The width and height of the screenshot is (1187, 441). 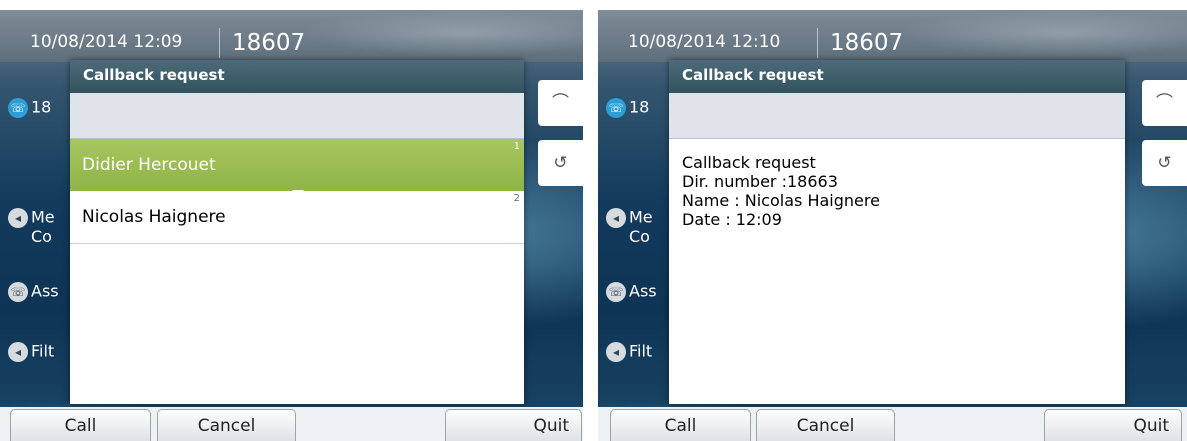 What do you see at coordinates (760, 181) in the screenshot?
I see `detail-dir-number: Dir. number :18663` at bounding box center [760, 181].